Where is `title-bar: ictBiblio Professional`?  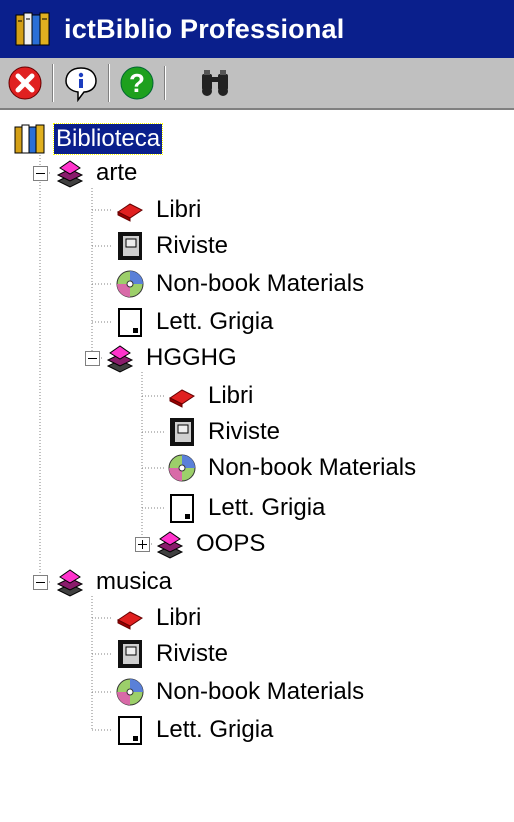
title-bar: ictBiblio Professional is located at coordinates (257, 29).